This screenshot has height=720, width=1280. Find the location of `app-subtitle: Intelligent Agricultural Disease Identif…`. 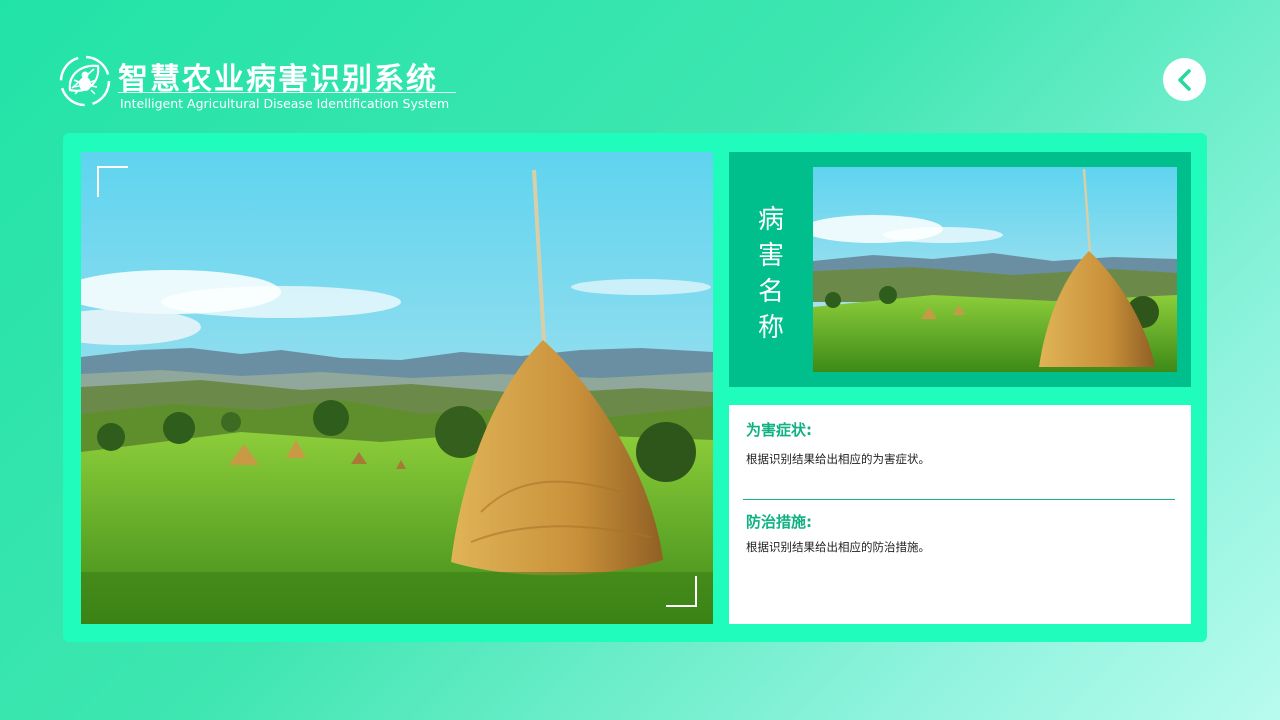

app-subtitle: Intelligent Agricultural Disease Identif… is located at coordinates (285, 103).